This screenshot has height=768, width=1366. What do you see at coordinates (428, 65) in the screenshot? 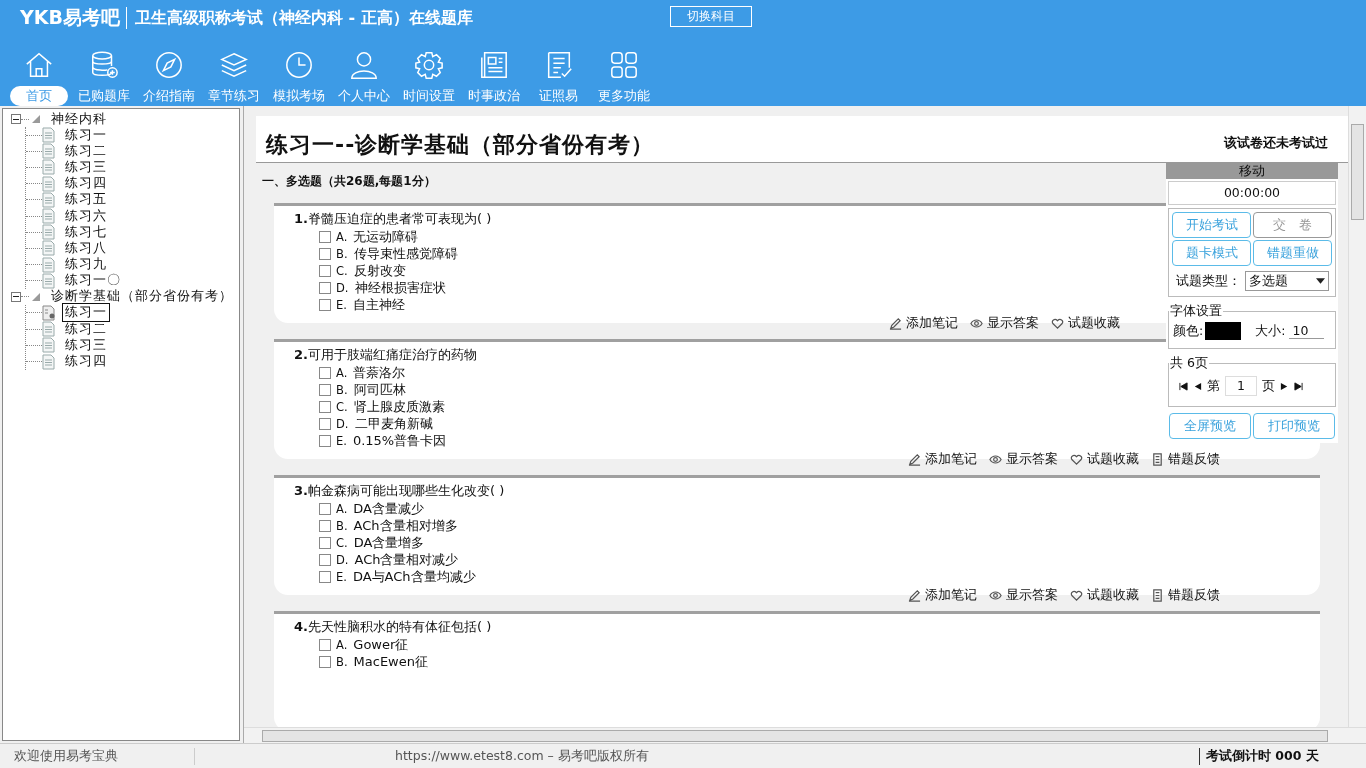
I see `gear-icon` at bounding box center [428, 65].